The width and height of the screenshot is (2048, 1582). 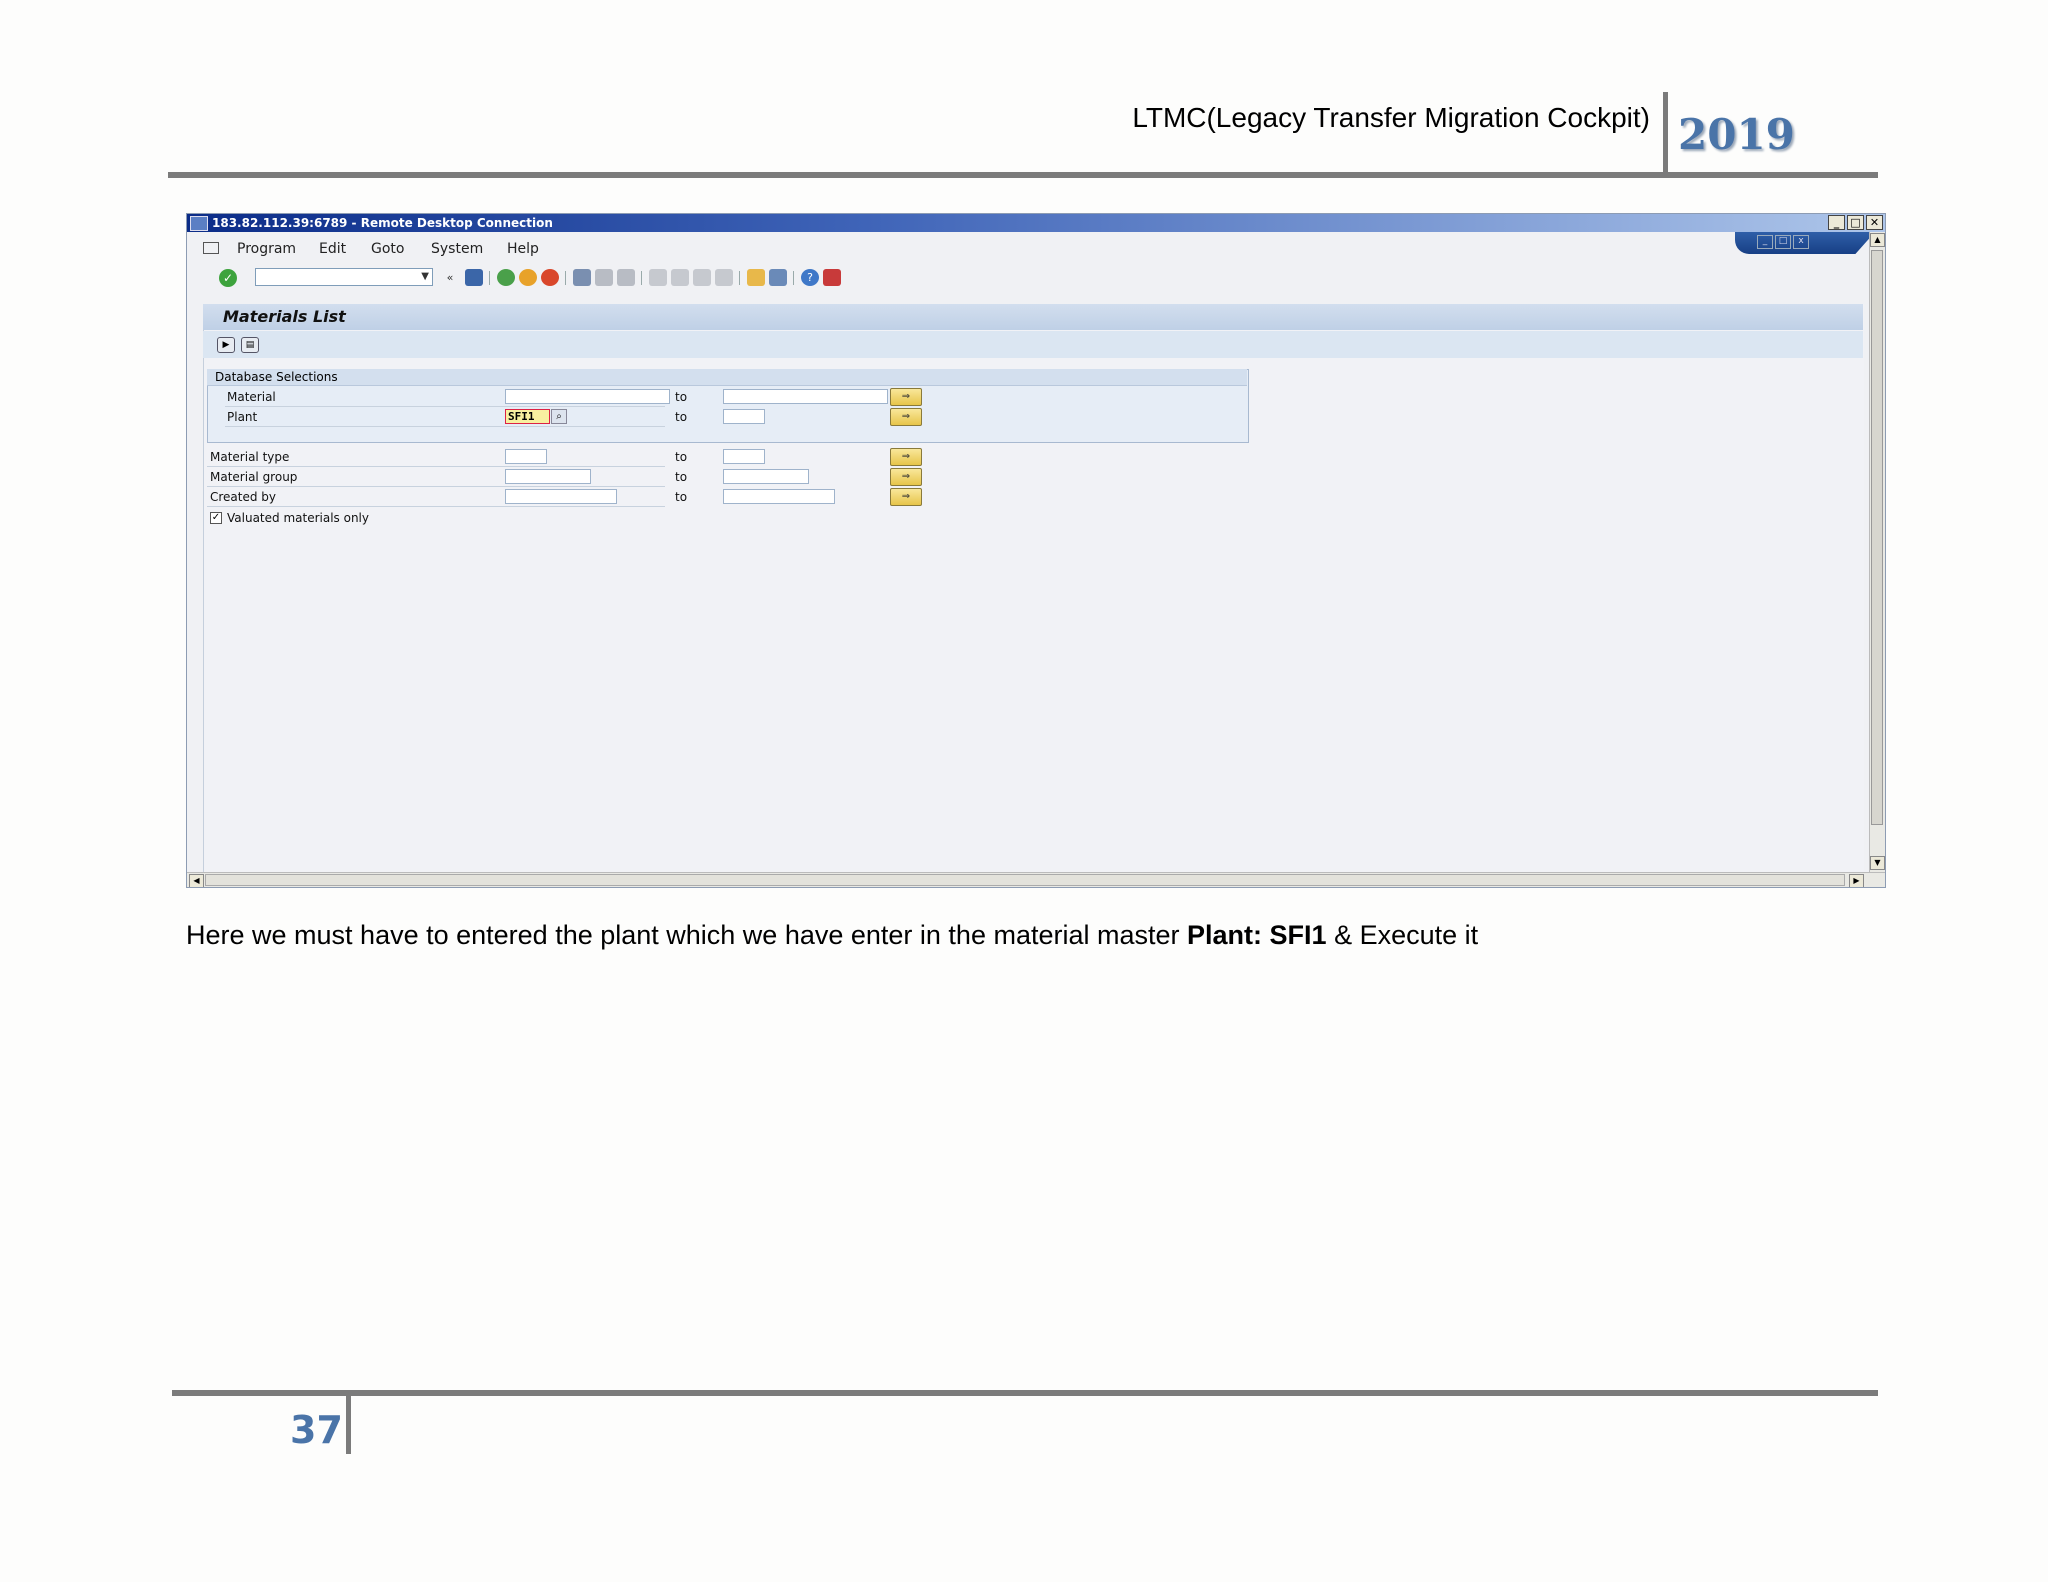 I want to click on caption-text-end: & Execute it, so click(x=1402, y=935).